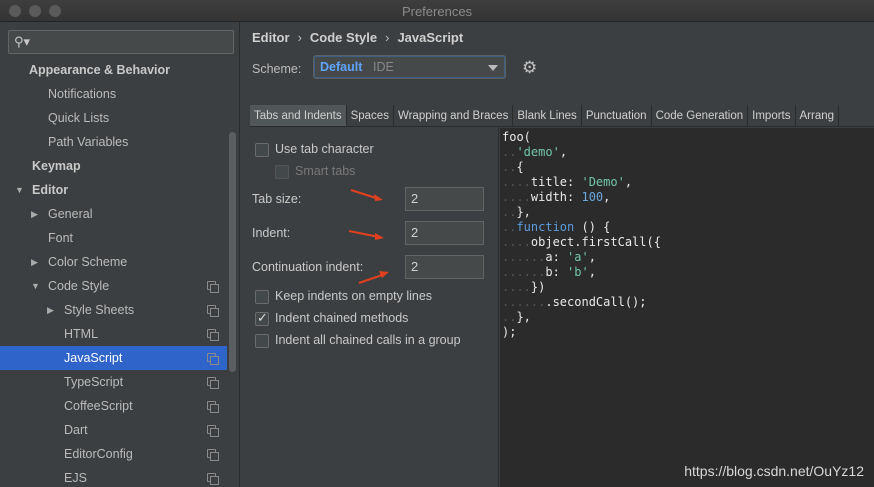  I want to click on sidebar-item: Appearance & Behavior, so click(119, 70).